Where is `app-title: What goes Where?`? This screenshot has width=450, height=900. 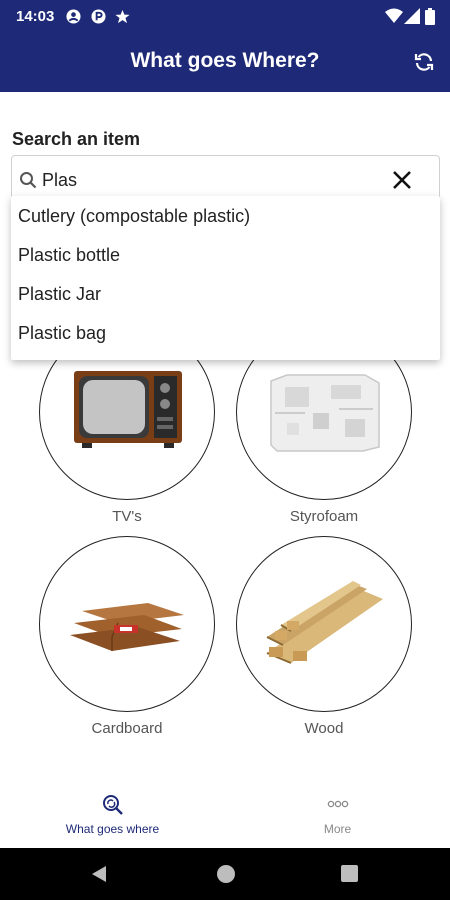
app-title: What goes Where? is located at coordinates (225, 60).